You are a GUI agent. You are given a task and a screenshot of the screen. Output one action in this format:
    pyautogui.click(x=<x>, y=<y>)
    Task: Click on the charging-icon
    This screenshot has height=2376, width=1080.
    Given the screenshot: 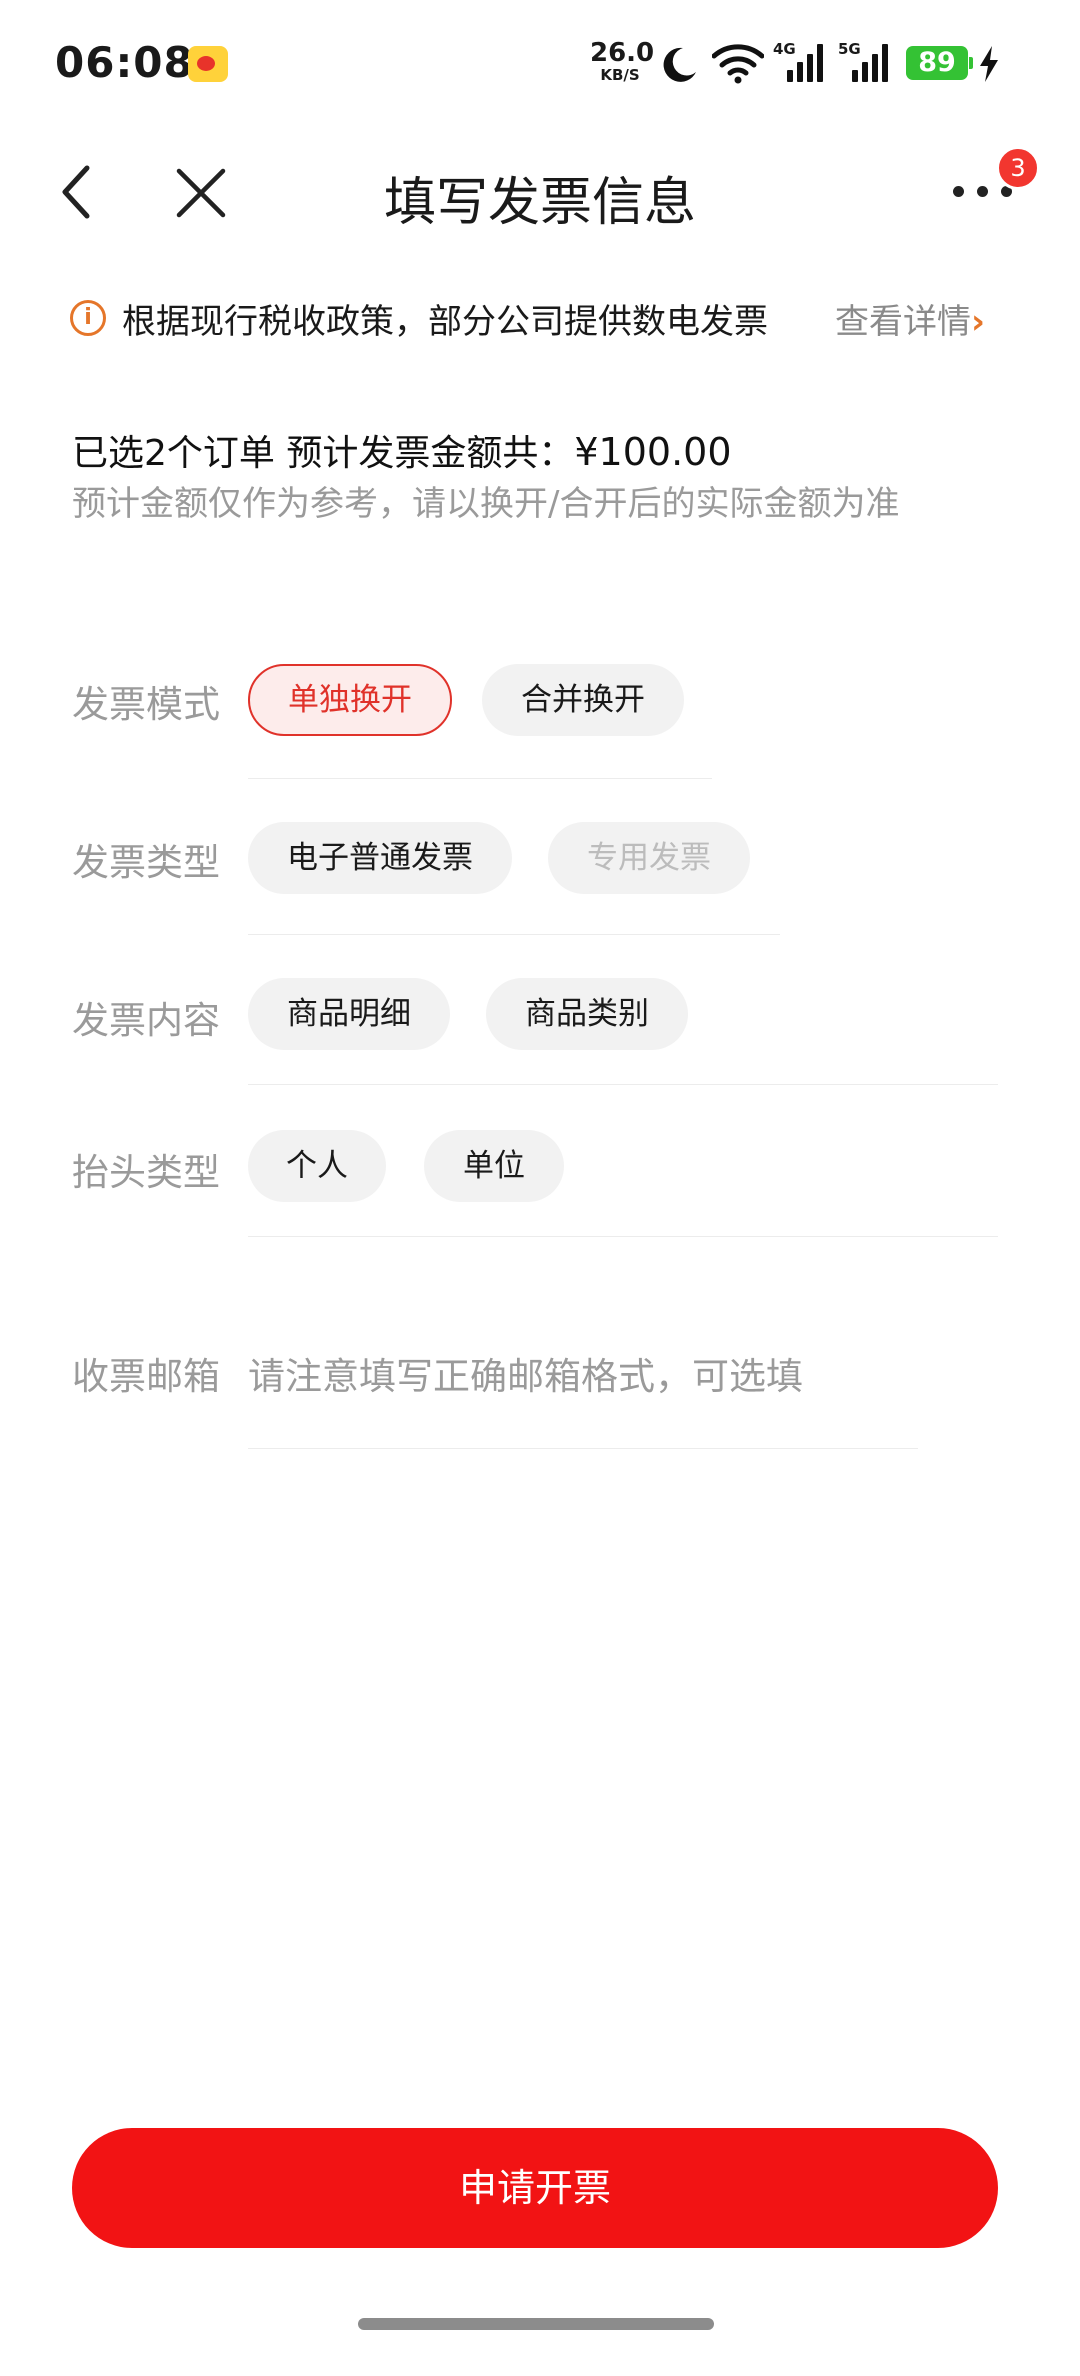 What is the action you would take?
    pyautogui.click(x=989, y=64)
    